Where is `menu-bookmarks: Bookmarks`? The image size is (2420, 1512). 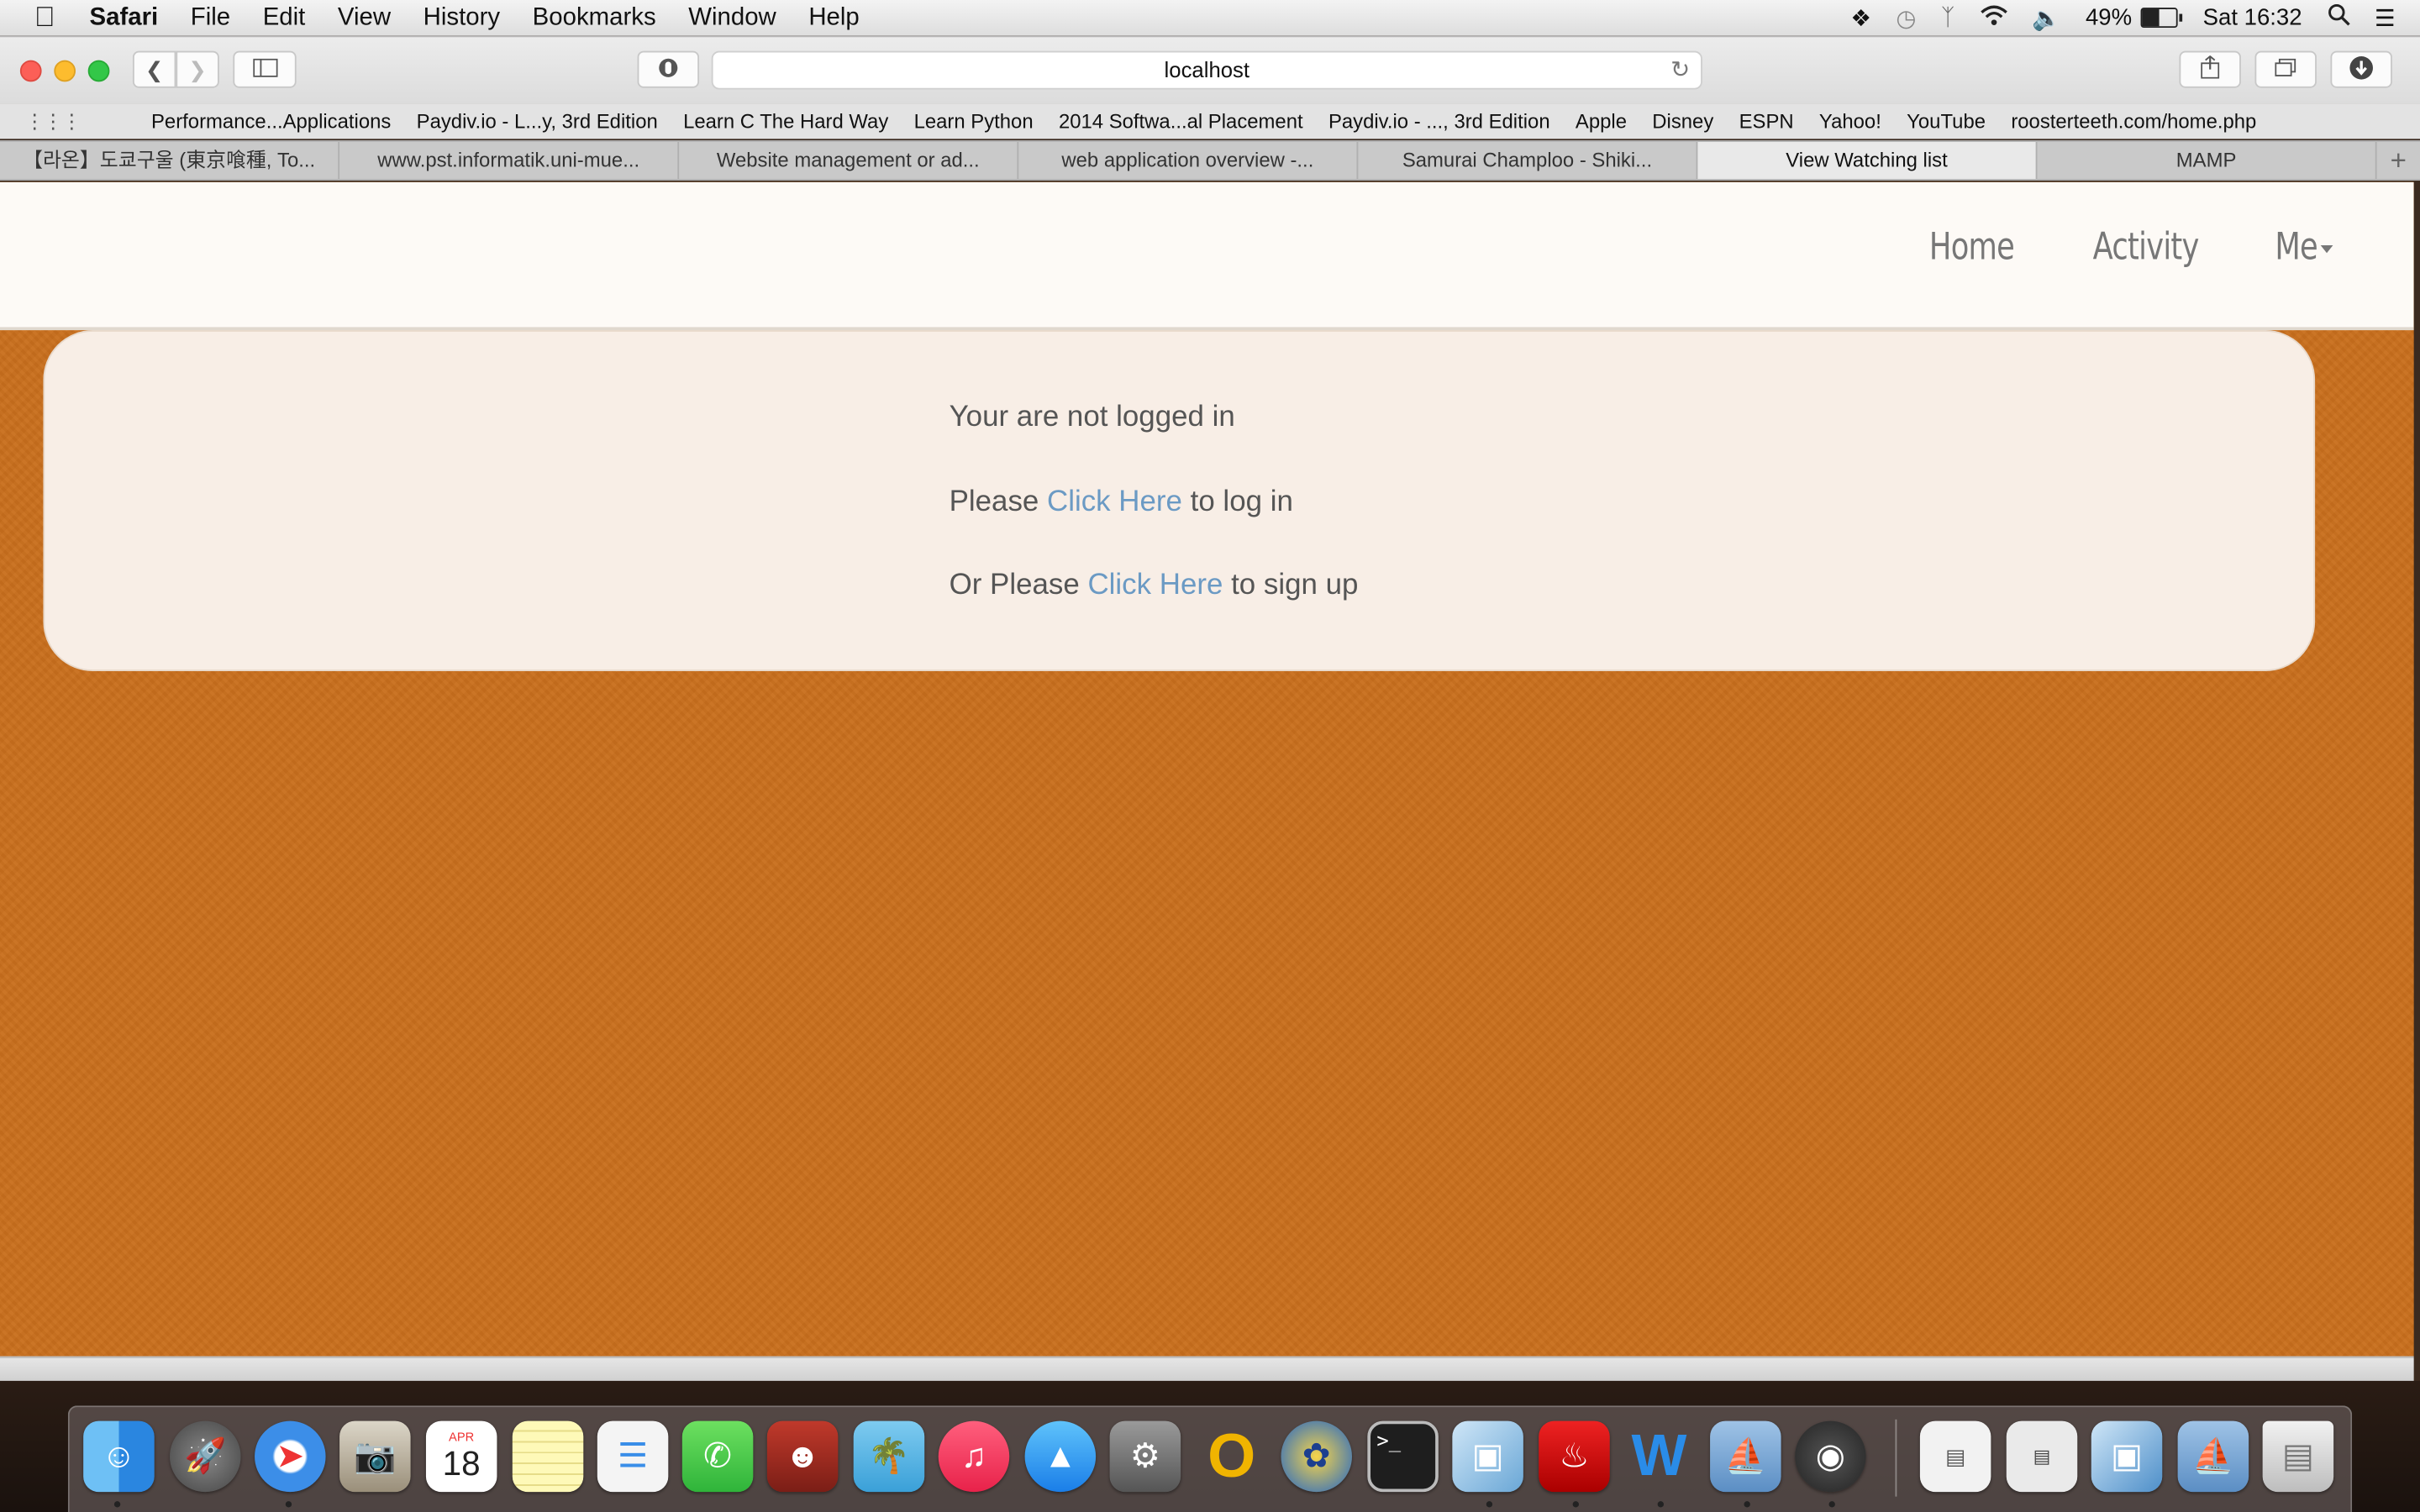 menu-bookmarks: Bookmarks is located at coordinates (594, 18).